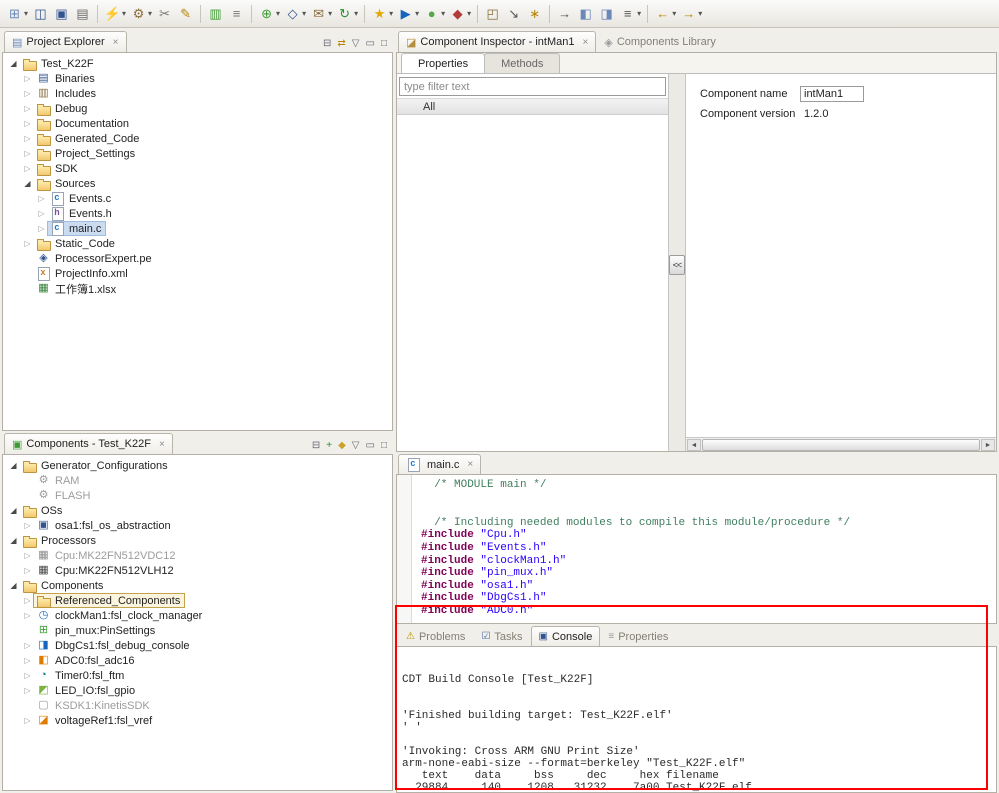 The width and height of the screenshot is (999, 793). Describe the element at coordinates (329, 445) in the screenshot. I see `add-component-icon: +` at that location.